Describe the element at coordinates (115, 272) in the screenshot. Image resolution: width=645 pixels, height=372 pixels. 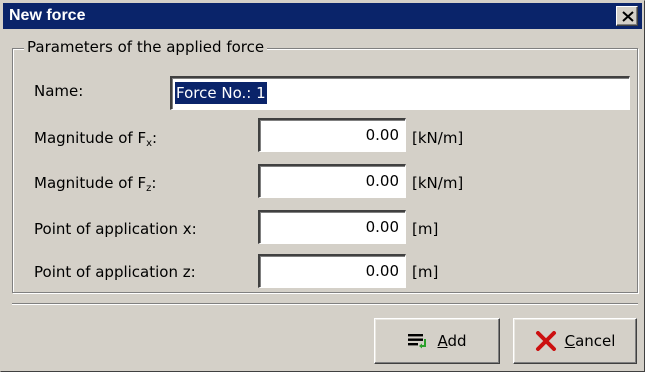
I see `point-z-label: Point of application z:` at that location.